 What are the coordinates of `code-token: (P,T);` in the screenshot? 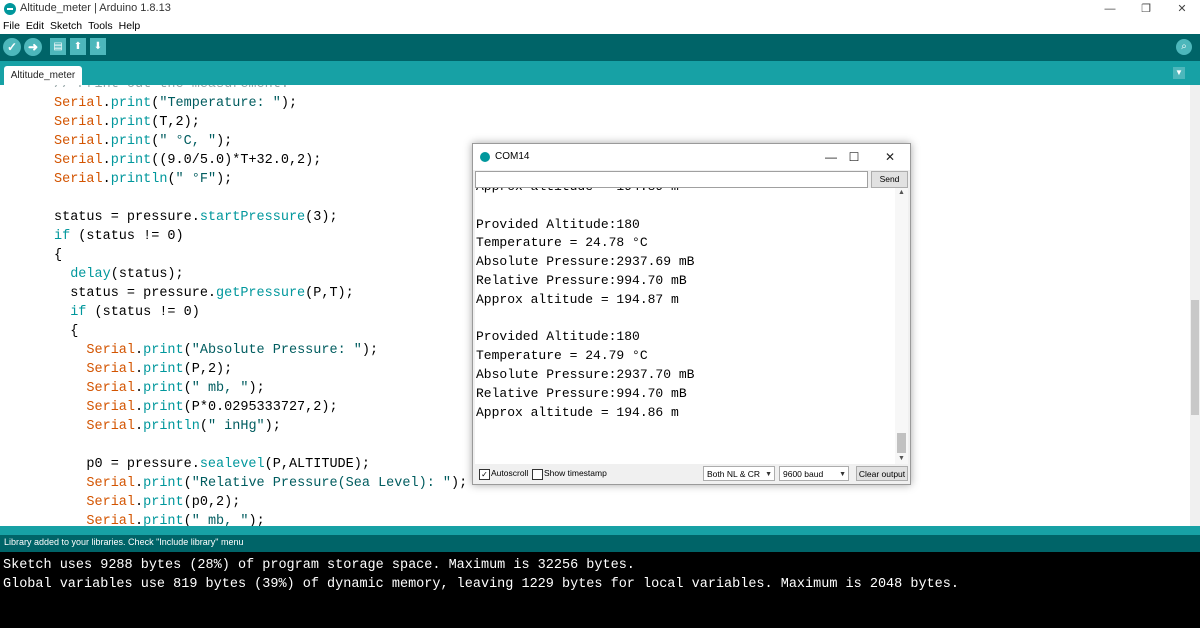 It's located at (329, 293).